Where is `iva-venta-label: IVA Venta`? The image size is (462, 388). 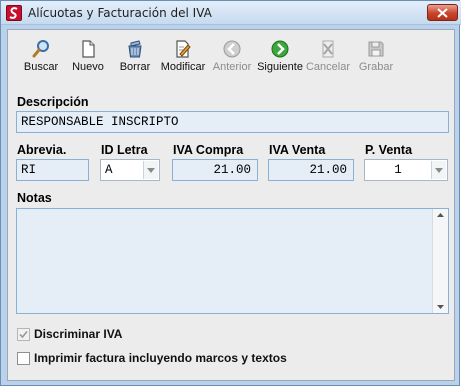
iva-venta-label: IVA Venta is located at coordinates (297, 150).